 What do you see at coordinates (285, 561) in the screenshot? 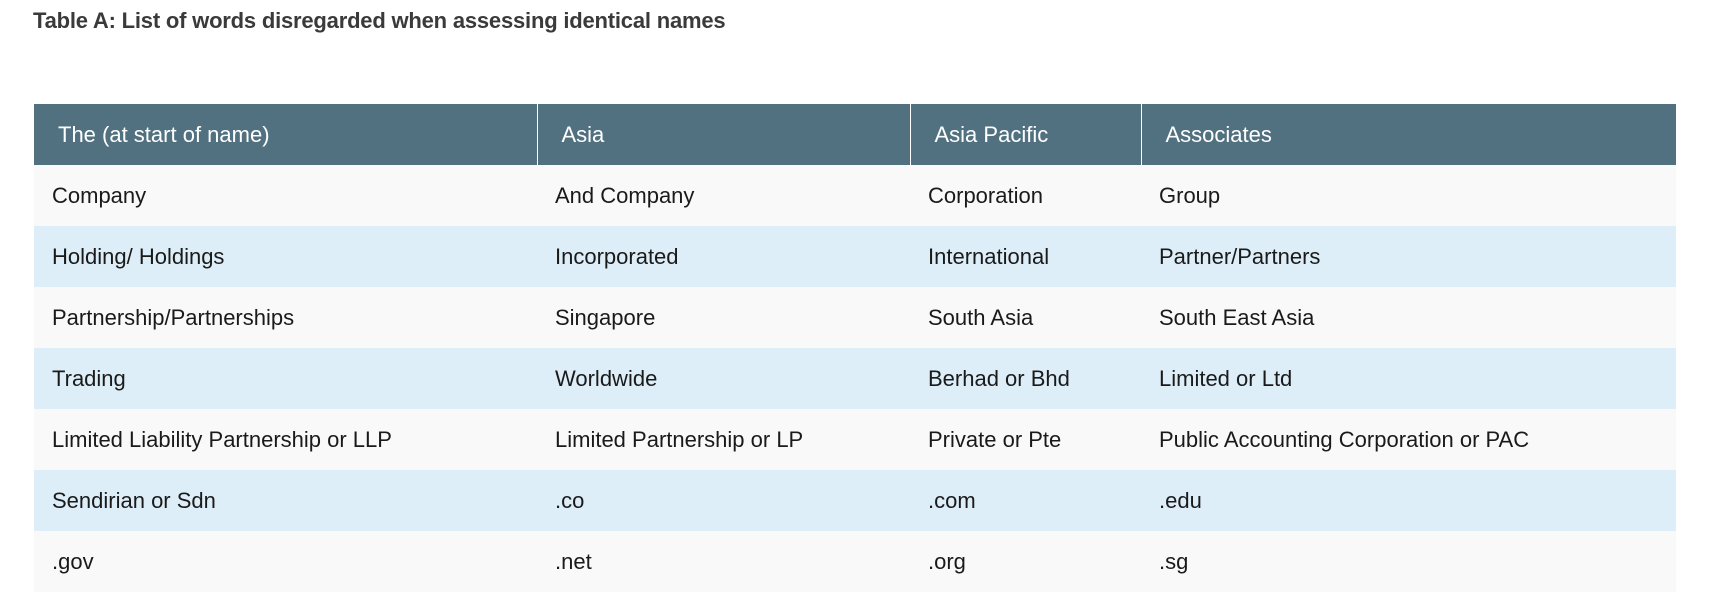
I see `table-cell: .gov` at bounding box center [285, 561].